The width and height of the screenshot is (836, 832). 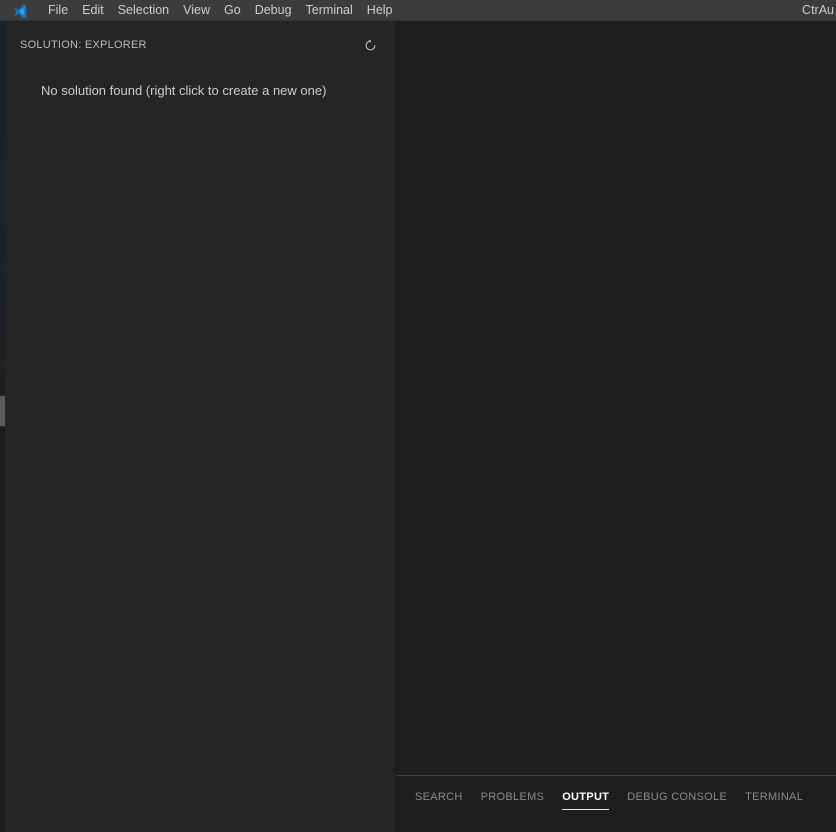 I want to click on vscode-logo-icon, so click(x=19, y=11).